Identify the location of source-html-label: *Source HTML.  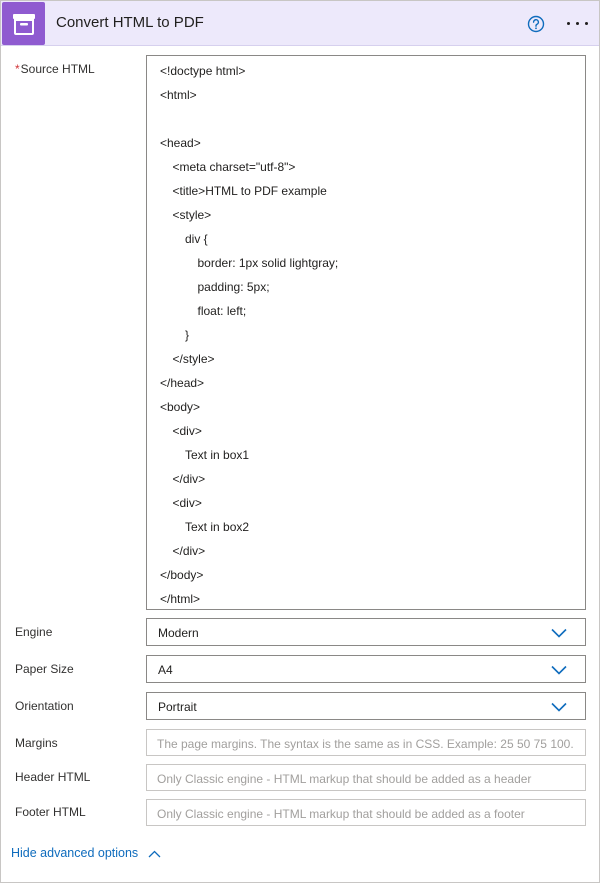
(55, 69).